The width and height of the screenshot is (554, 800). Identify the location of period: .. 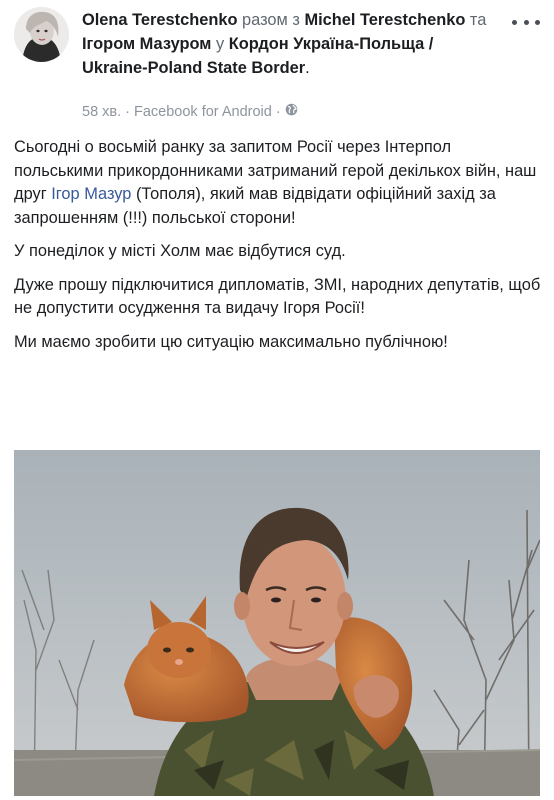
(307, 68).